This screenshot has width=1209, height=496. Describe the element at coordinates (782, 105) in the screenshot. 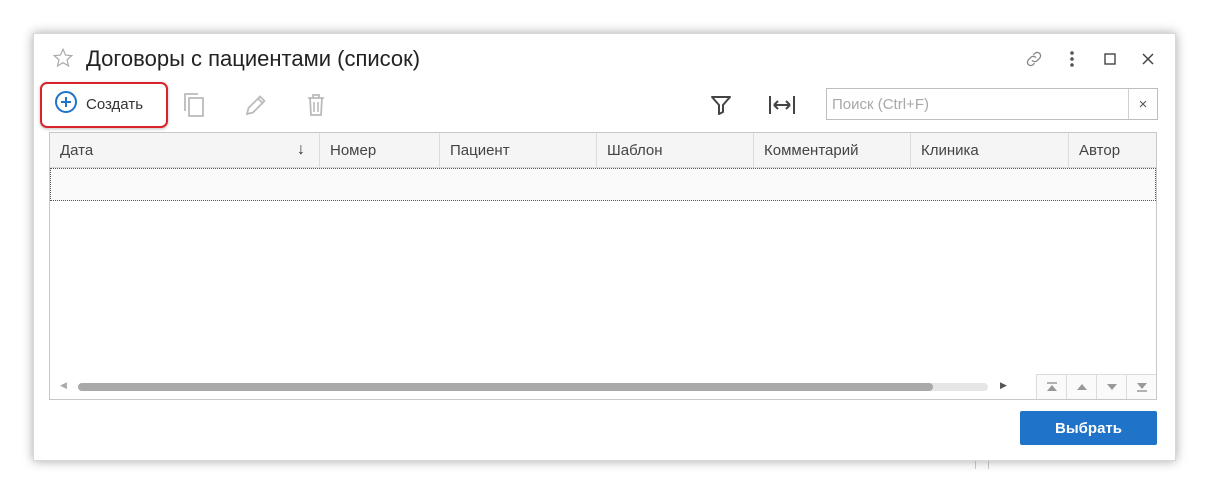

I see `fit-width-icon` at that location.